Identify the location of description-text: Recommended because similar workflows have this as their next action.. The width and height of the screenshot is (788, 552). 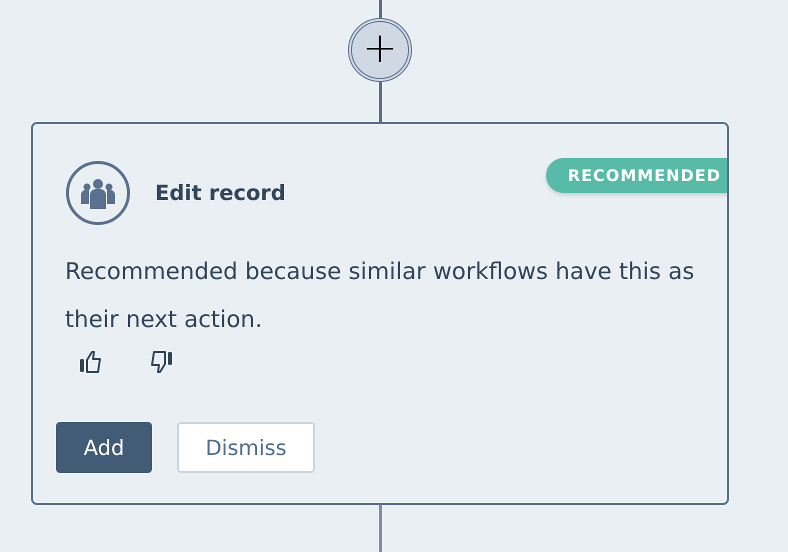
(380, 296).